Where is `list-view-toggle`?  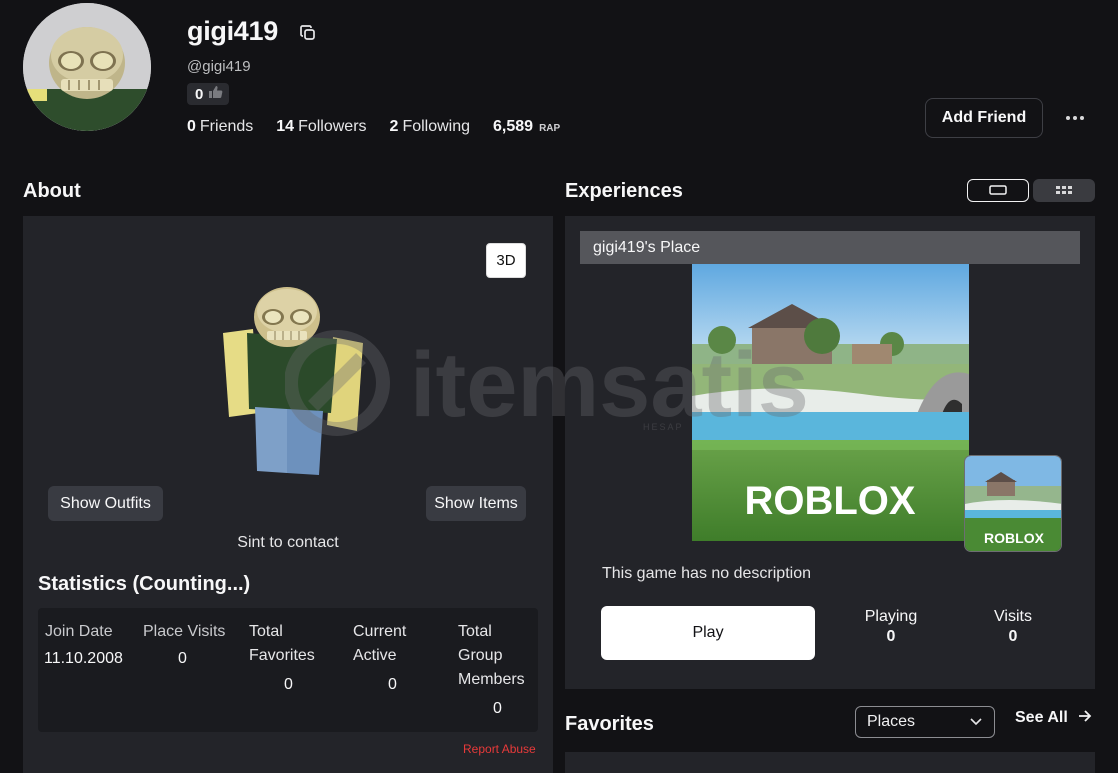
list-view-toggle is located at coordinates (998, 190).